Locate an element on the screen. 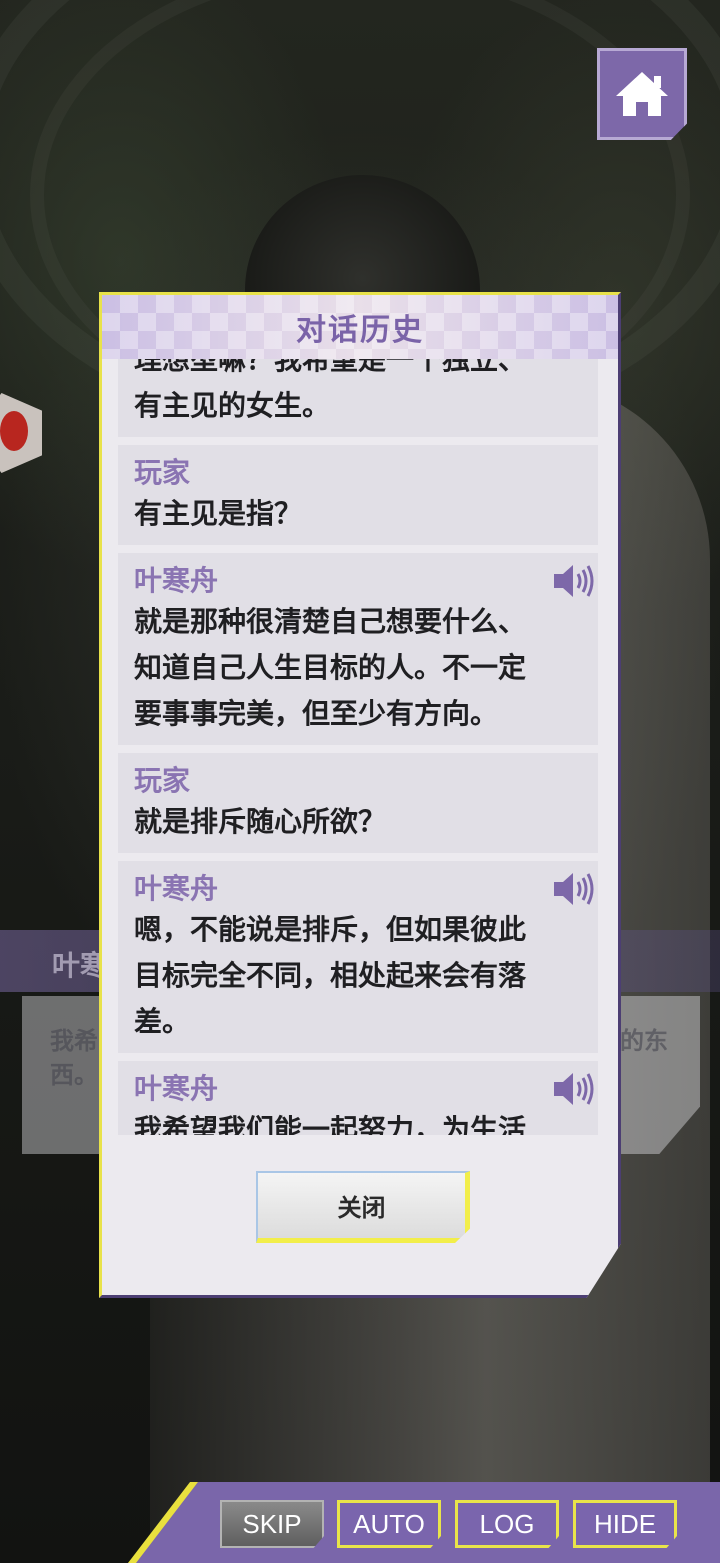  home-button is located at coordinates (642, 94).